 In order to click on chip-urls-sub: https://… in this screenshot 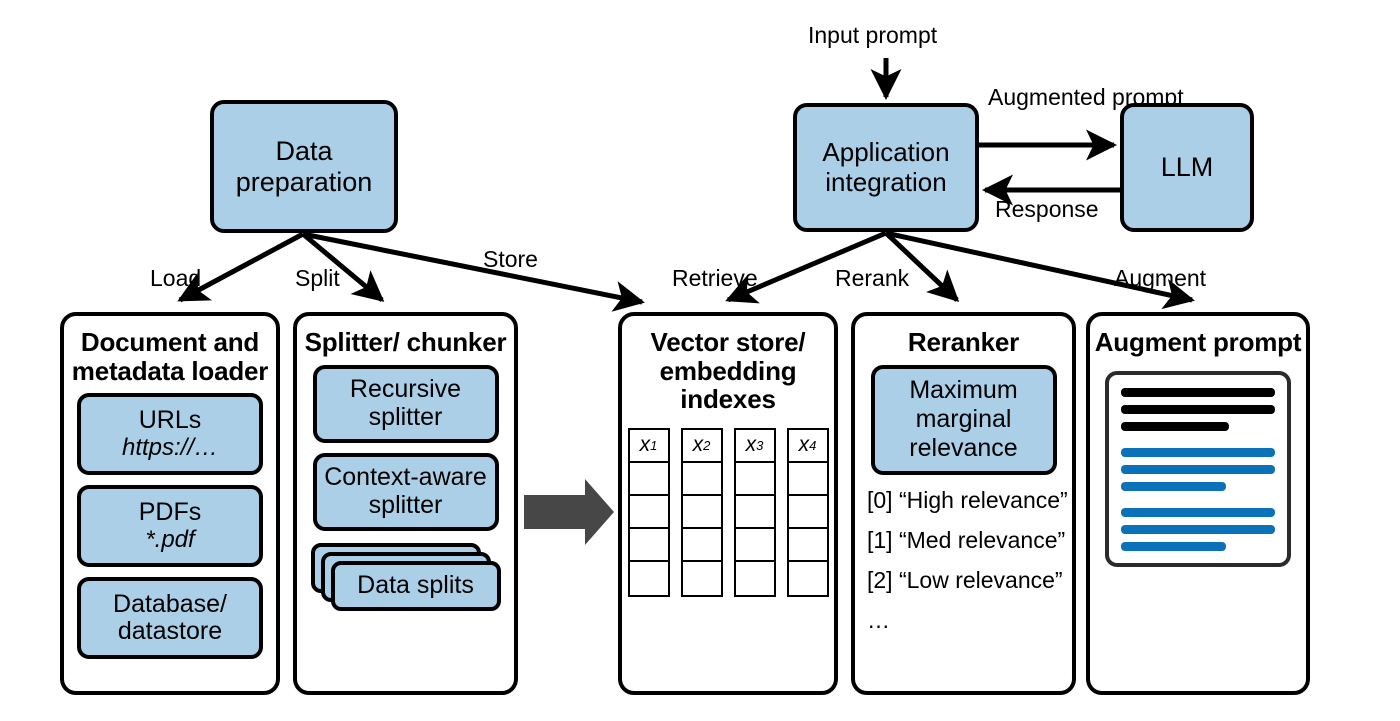, I will do `click(170, 447)`.